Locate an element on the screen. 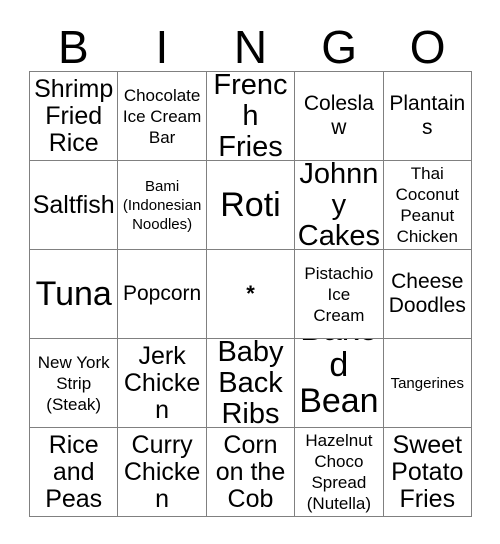 This screenshot has height=544, width=500. bingo-cell-r4c2: Jerk Chicken is located at coordinates (162, 383).